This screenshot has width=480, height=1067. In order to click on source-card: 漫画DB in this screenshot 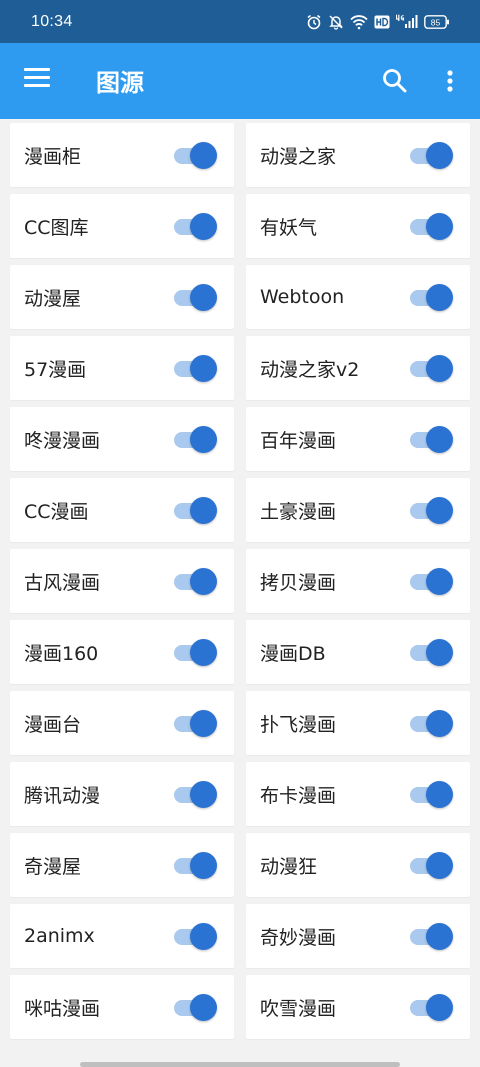, I will do `click(358, 652)`.